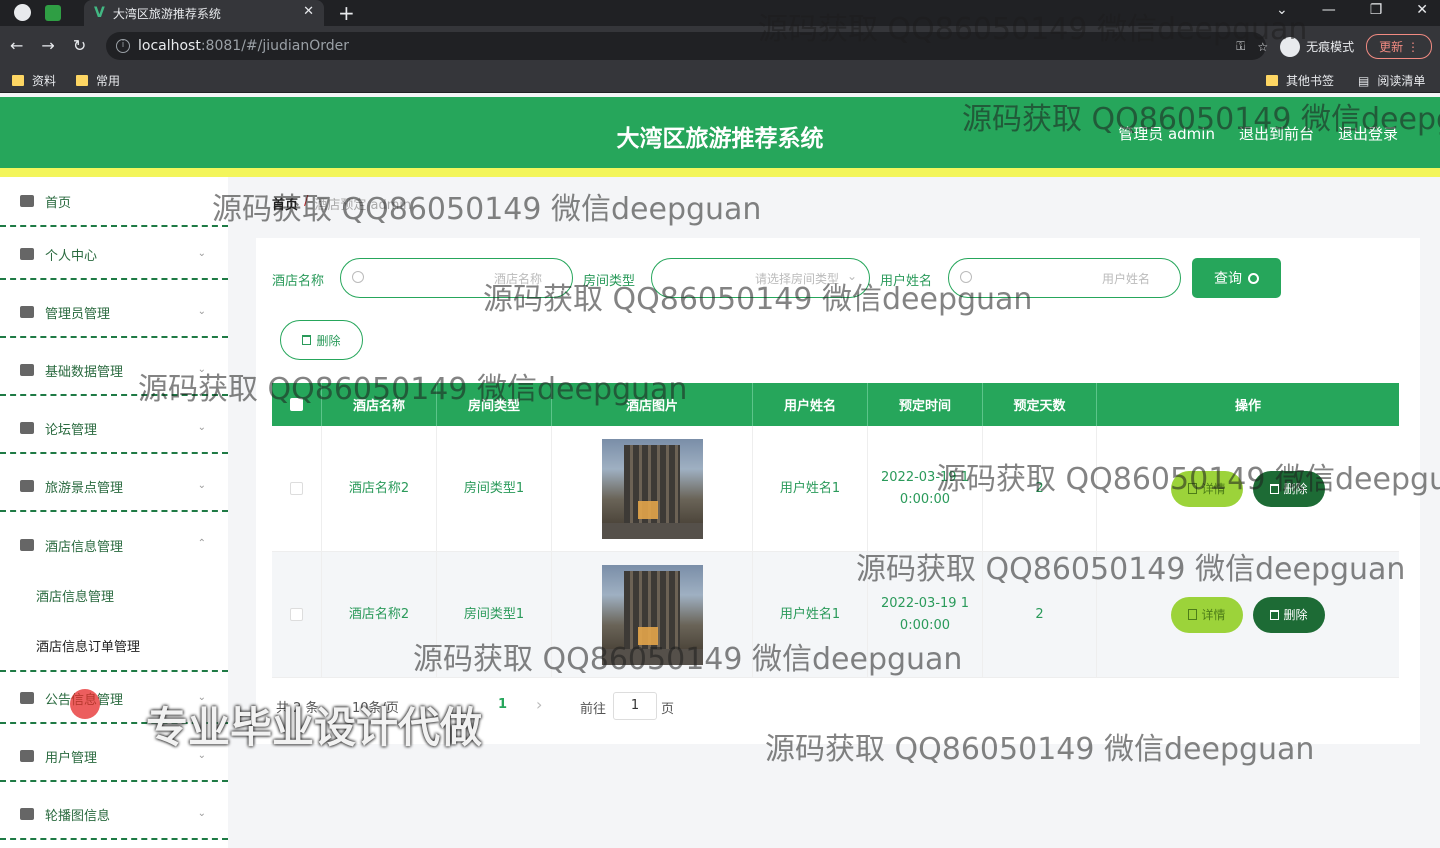 The height and width of the screenshot is (848, 1440). I want to click on site-info-icon: i, so click(123, 46).